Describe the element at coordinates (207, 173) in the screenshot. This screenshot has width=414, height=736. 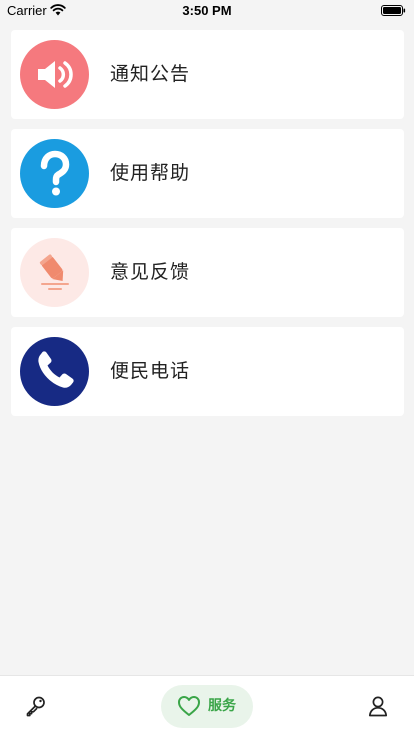
I see `menu-item-help: 使用帮助` at that location.